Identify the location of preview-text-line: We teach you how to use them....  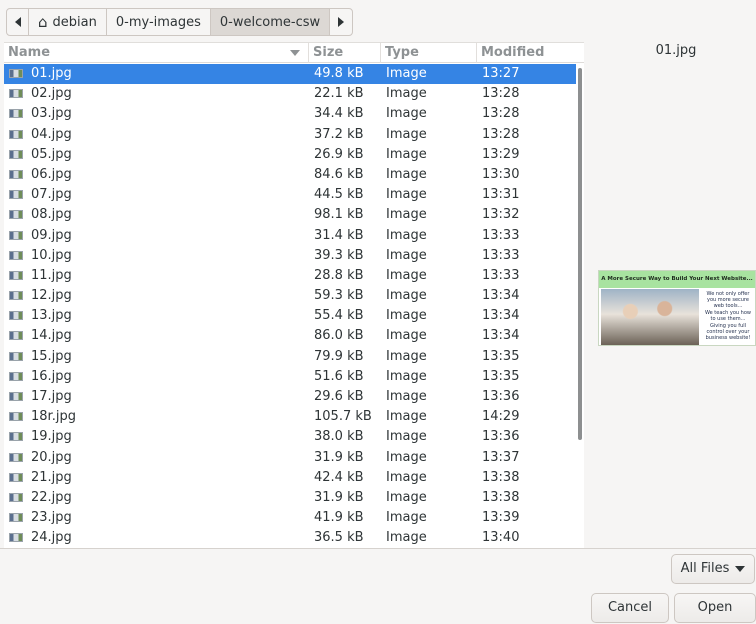
(728, 316).